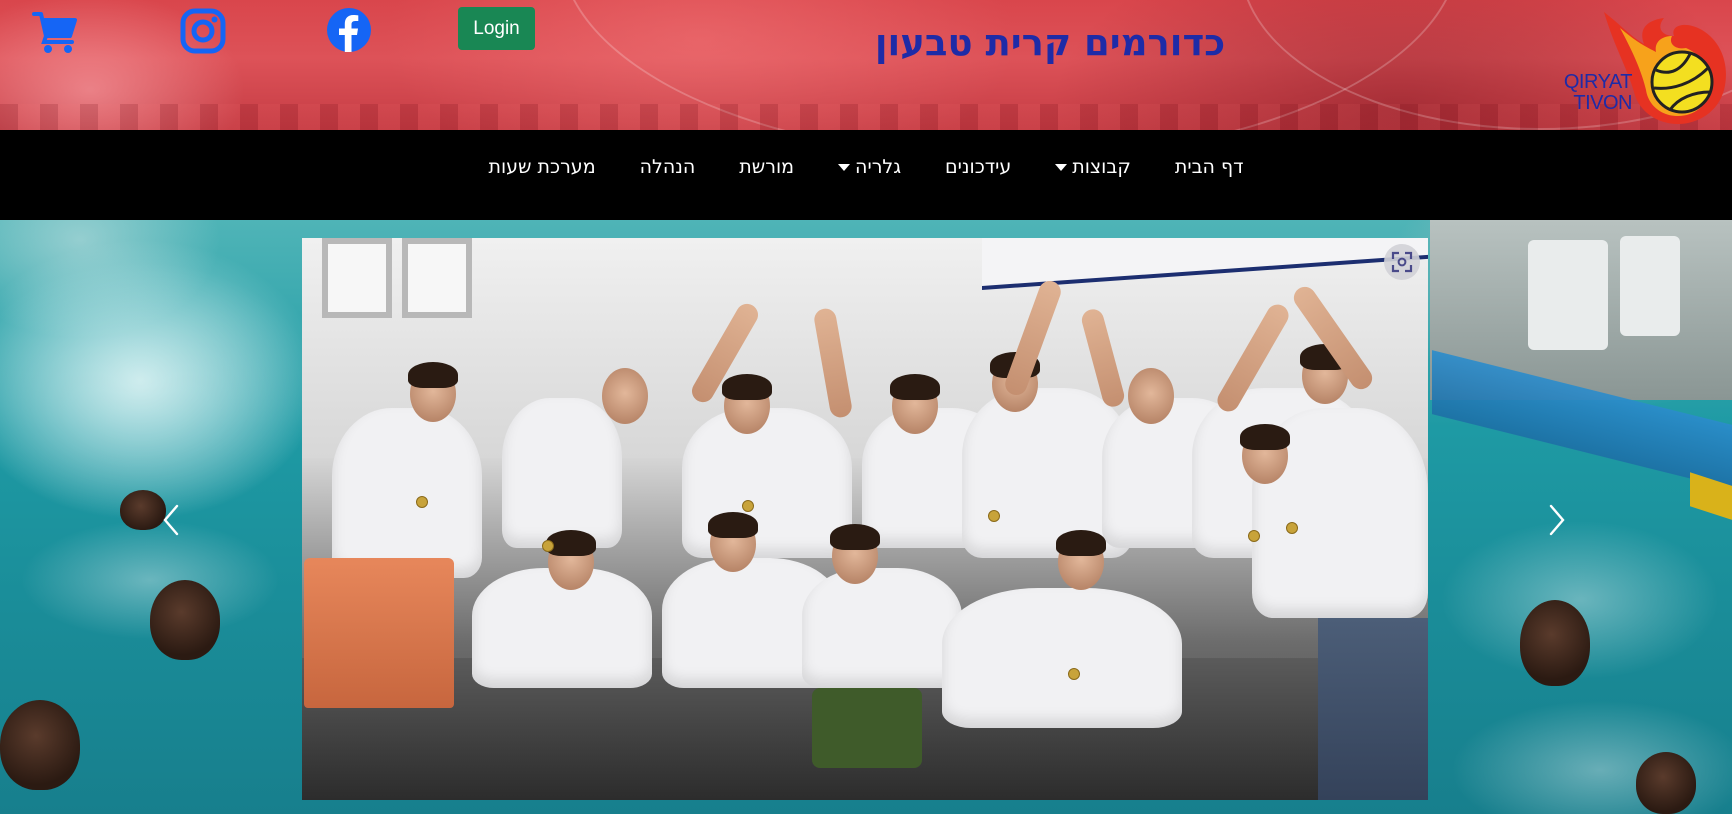  I want to click on nav-item-schedule: מערכת שעות, so click(541, 167).